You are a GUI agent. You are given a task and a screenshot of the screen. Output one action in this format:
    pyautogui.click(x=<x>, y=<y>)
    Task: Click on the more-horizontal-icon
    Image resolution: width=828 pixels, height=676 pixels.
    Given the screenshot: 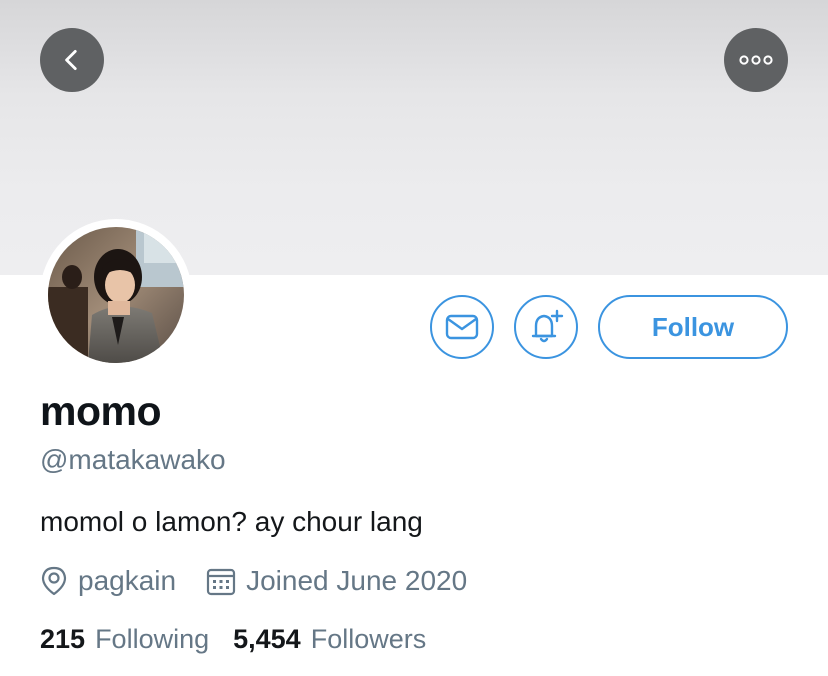 What is the action you would take?
    pyautogui.click(x=756, y=60)
    